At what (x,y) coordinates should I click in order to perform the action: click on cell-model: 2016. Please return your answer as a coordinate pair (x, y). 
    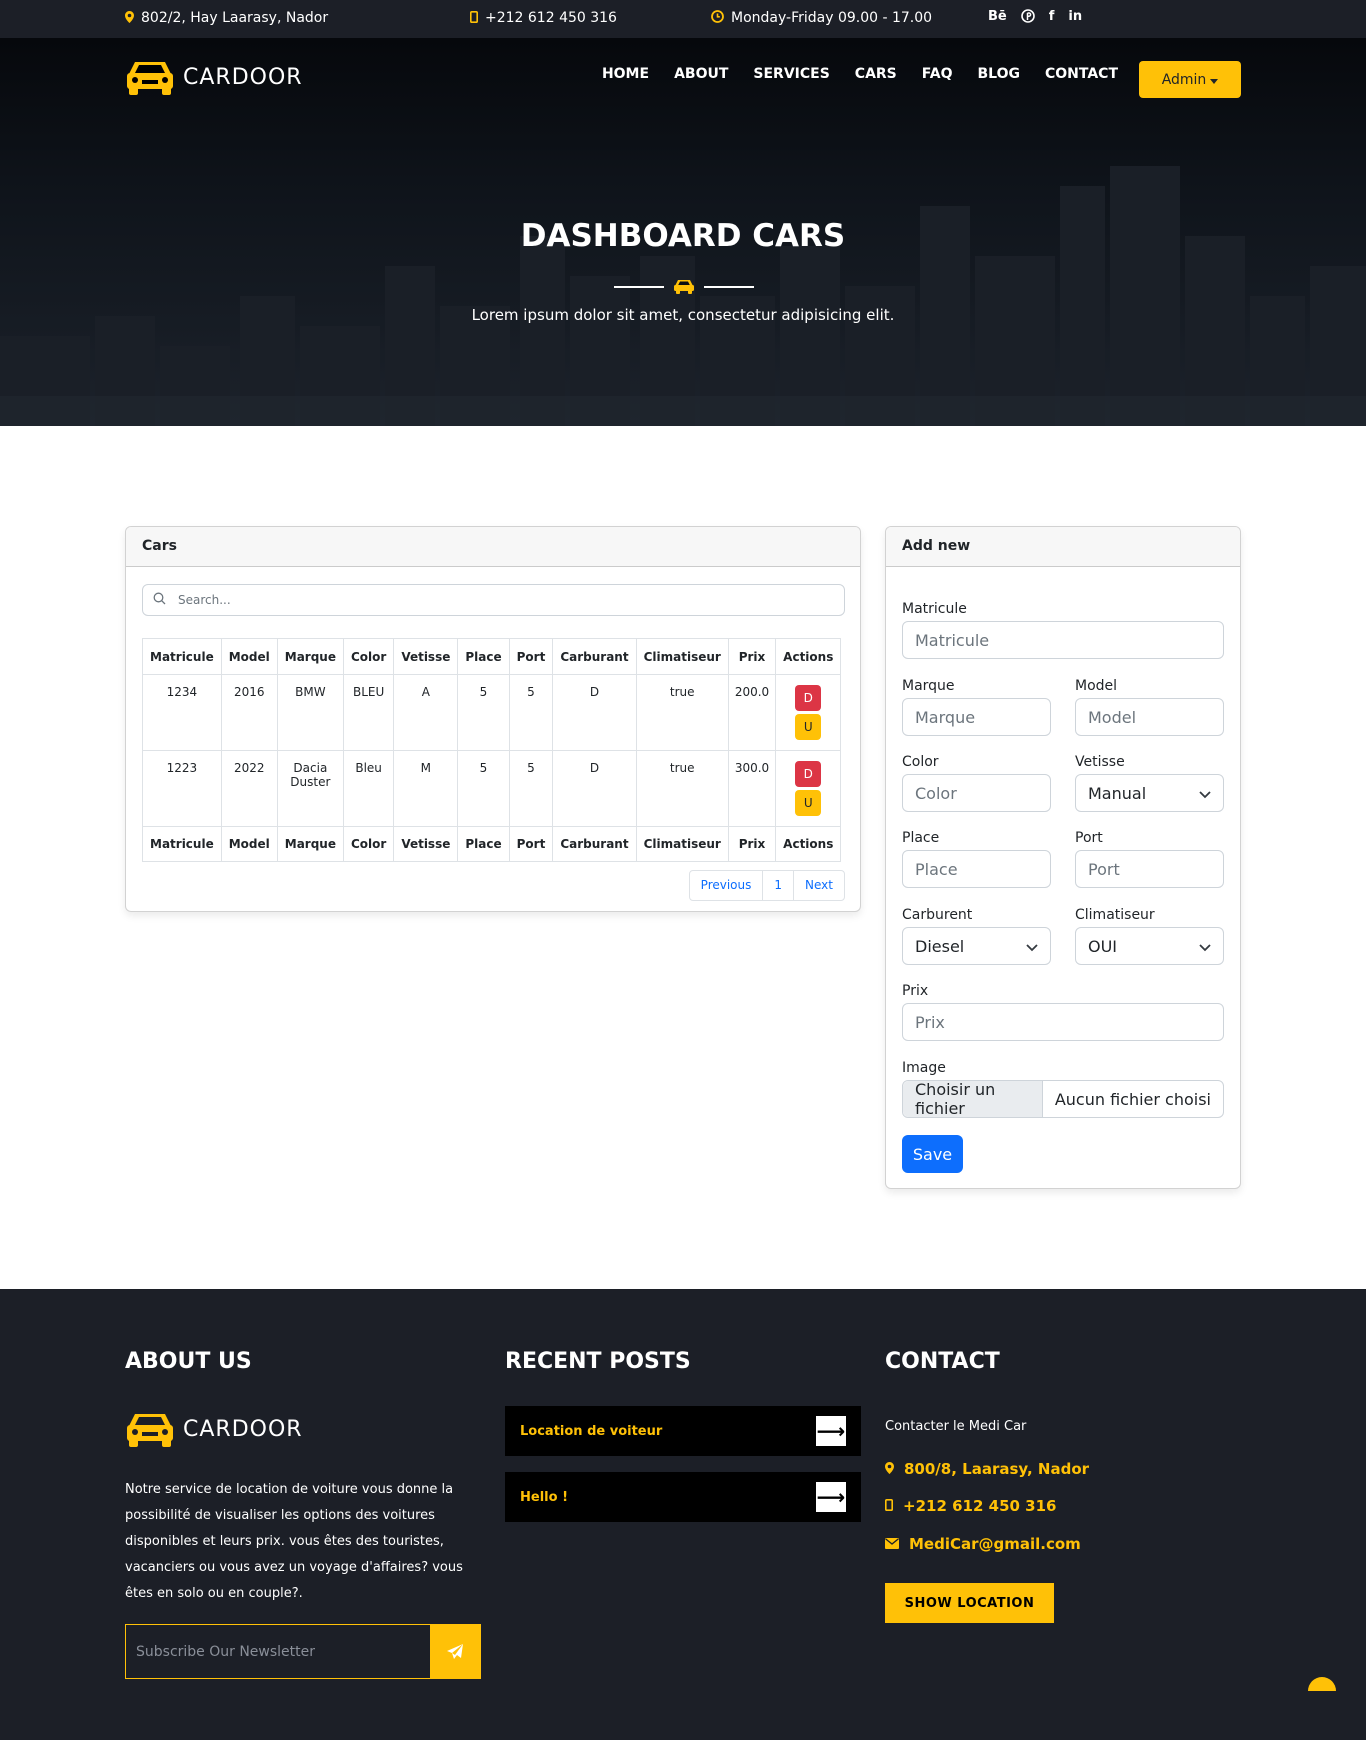
    Looking at the image, I should click on (249, 712).